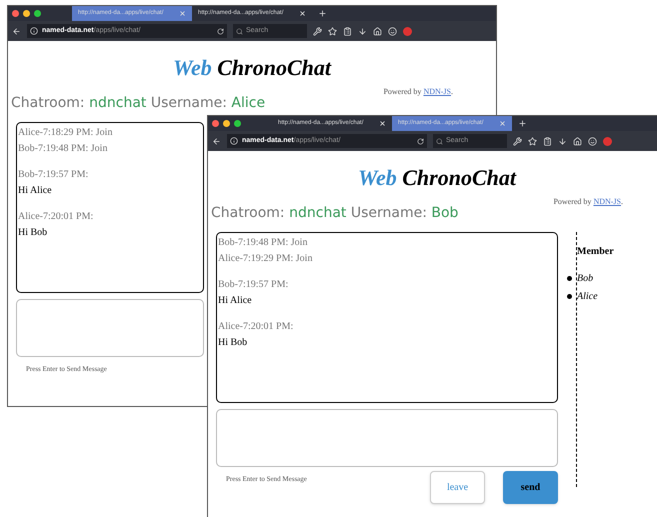 The width and height of the screenshot is (657, 517). I want to click on member-name: Alice, so click(587, 297).